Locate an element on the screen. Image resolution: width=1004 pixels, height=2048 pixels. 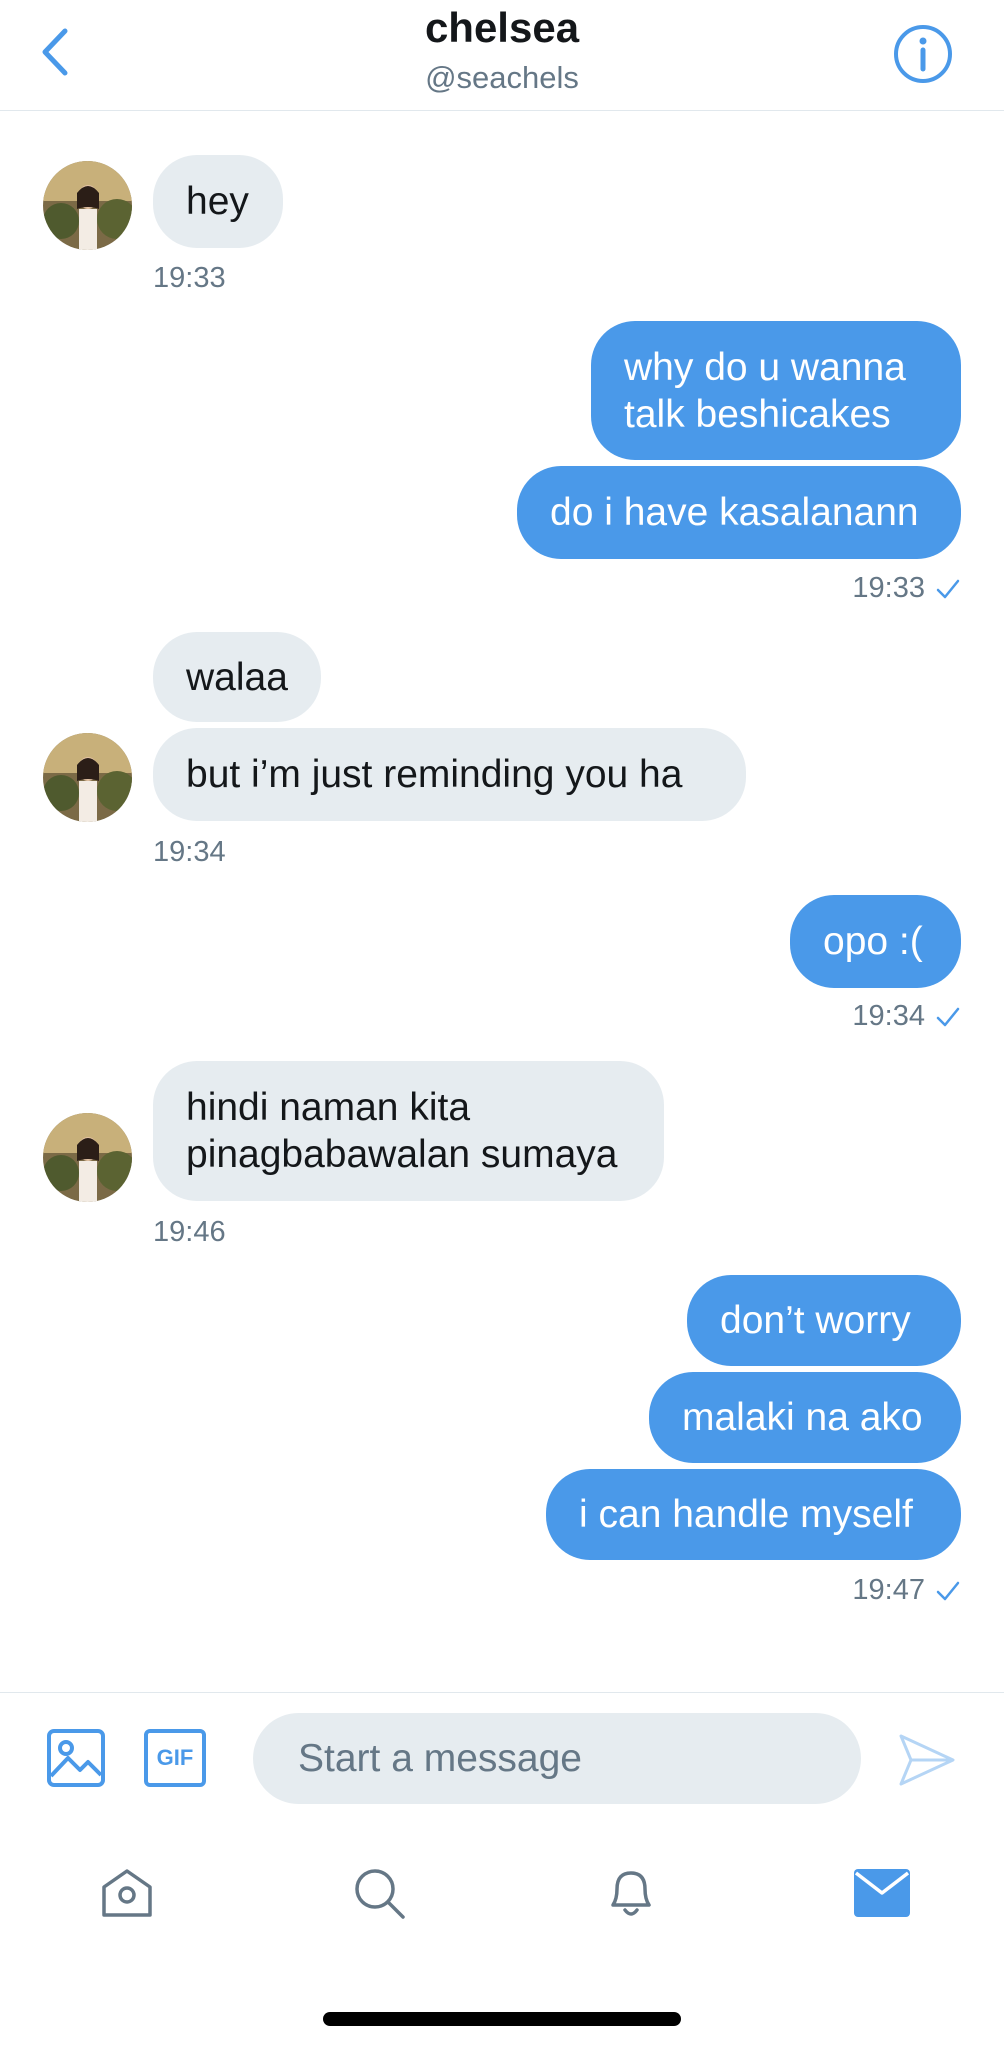
tab-notifications is located at coordinates (631, 1893).